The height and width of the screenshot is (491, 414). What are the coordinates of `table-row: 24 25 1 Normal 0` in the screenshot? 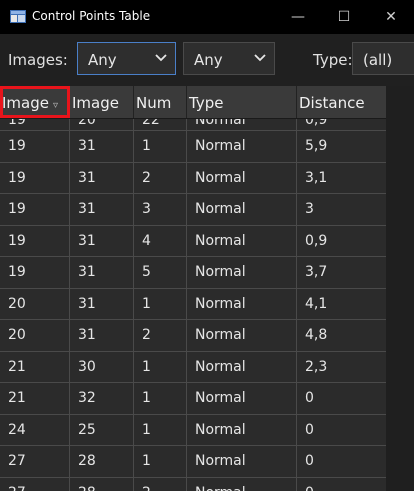 It's located at (193, 430).